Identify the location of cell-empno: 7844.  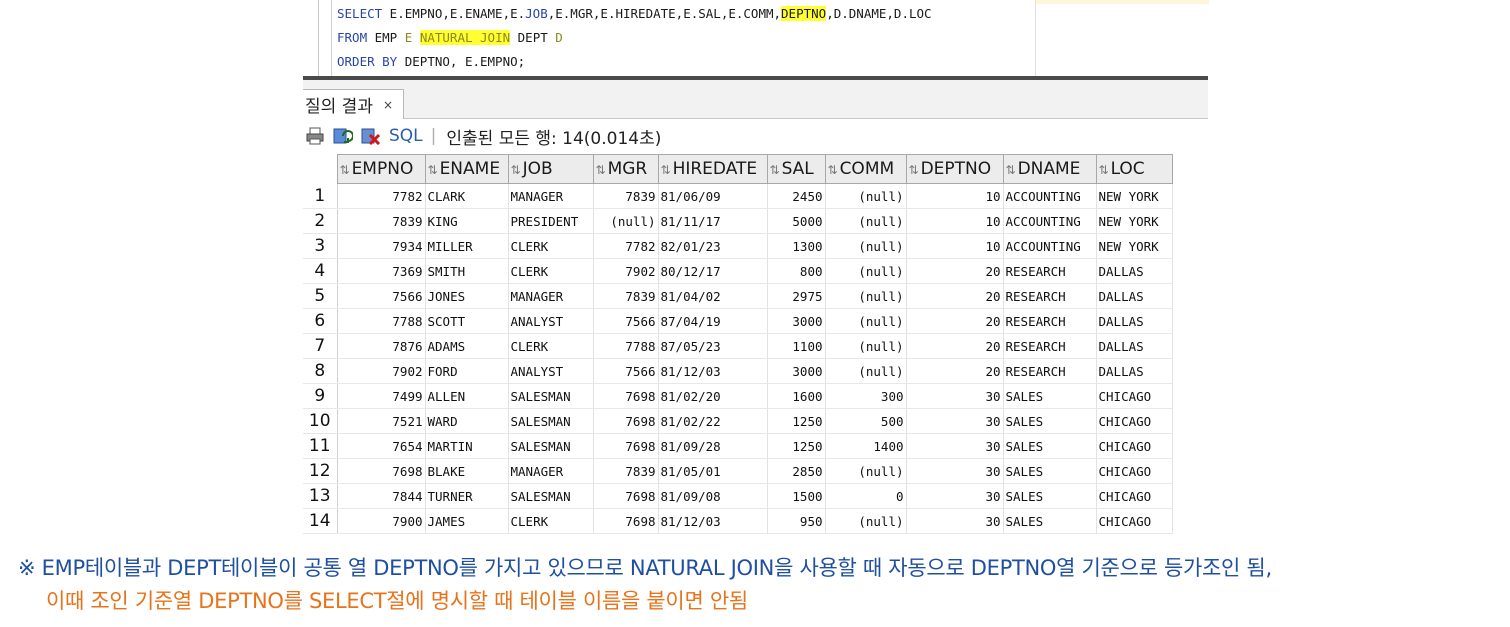
(381, 496).